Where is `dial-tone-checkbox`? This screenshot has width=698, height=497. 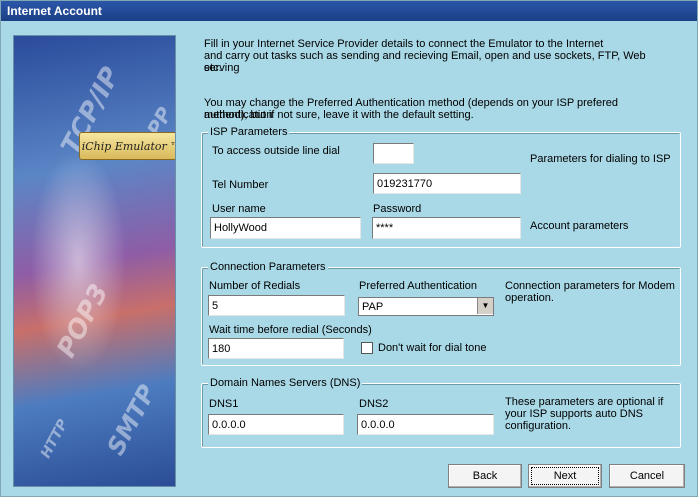 dial-tone-checkbox is located at coordinates (367, 348).